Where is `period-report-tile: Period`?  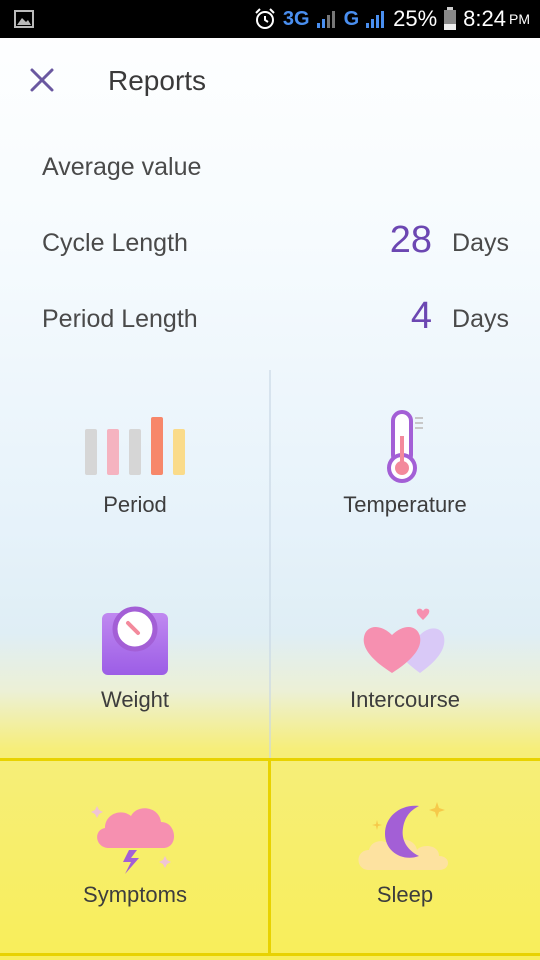
period-report-tile: Period is located at coordinates (135, 467).